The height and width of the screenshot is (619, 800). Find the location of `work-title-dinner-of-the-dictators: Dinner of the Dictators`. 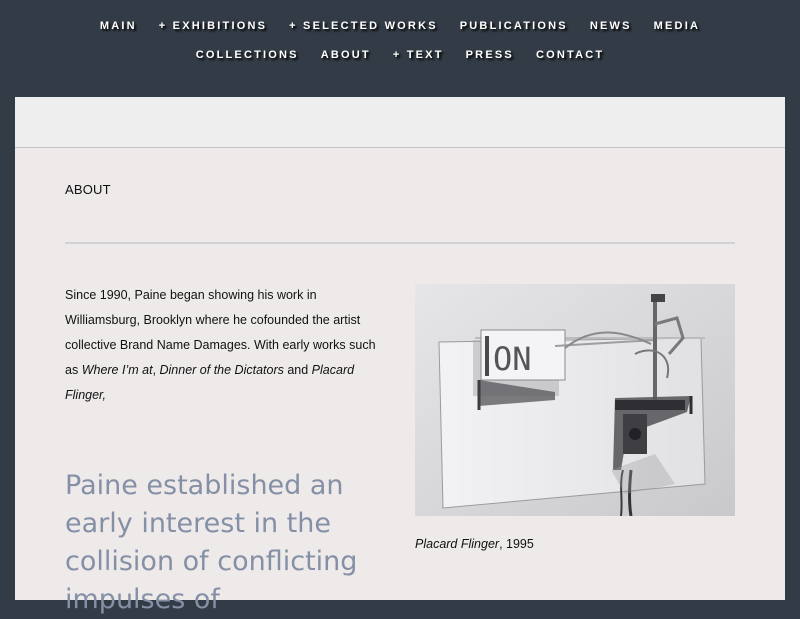

work-title-dinner-of-the-dictators: Dinner of the Dictators is located at coordinates (221, 370).